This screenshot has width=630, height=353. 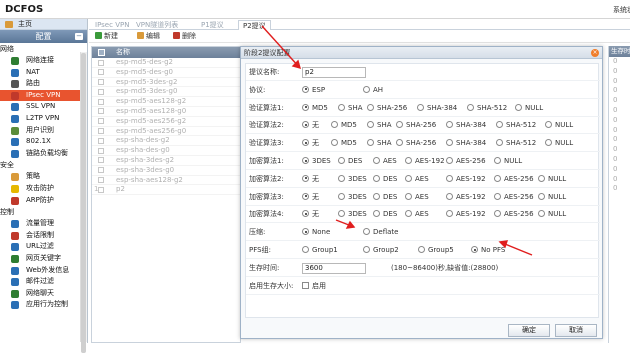 I want to click on radio-option: None, so click(x=316, y=232).